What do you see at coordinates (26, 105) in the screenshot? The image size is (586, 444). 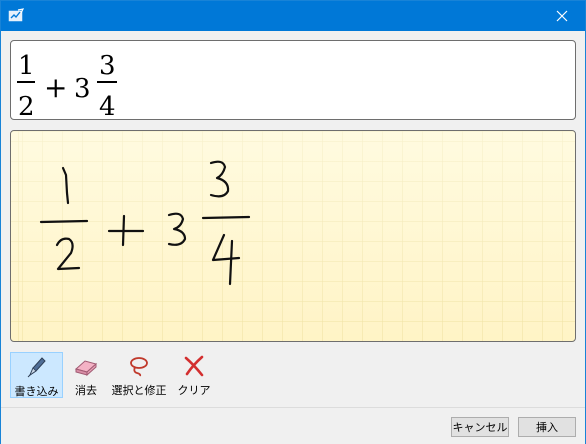 I see `preview-denominator-1: 2` at bounding box center [26, 105].